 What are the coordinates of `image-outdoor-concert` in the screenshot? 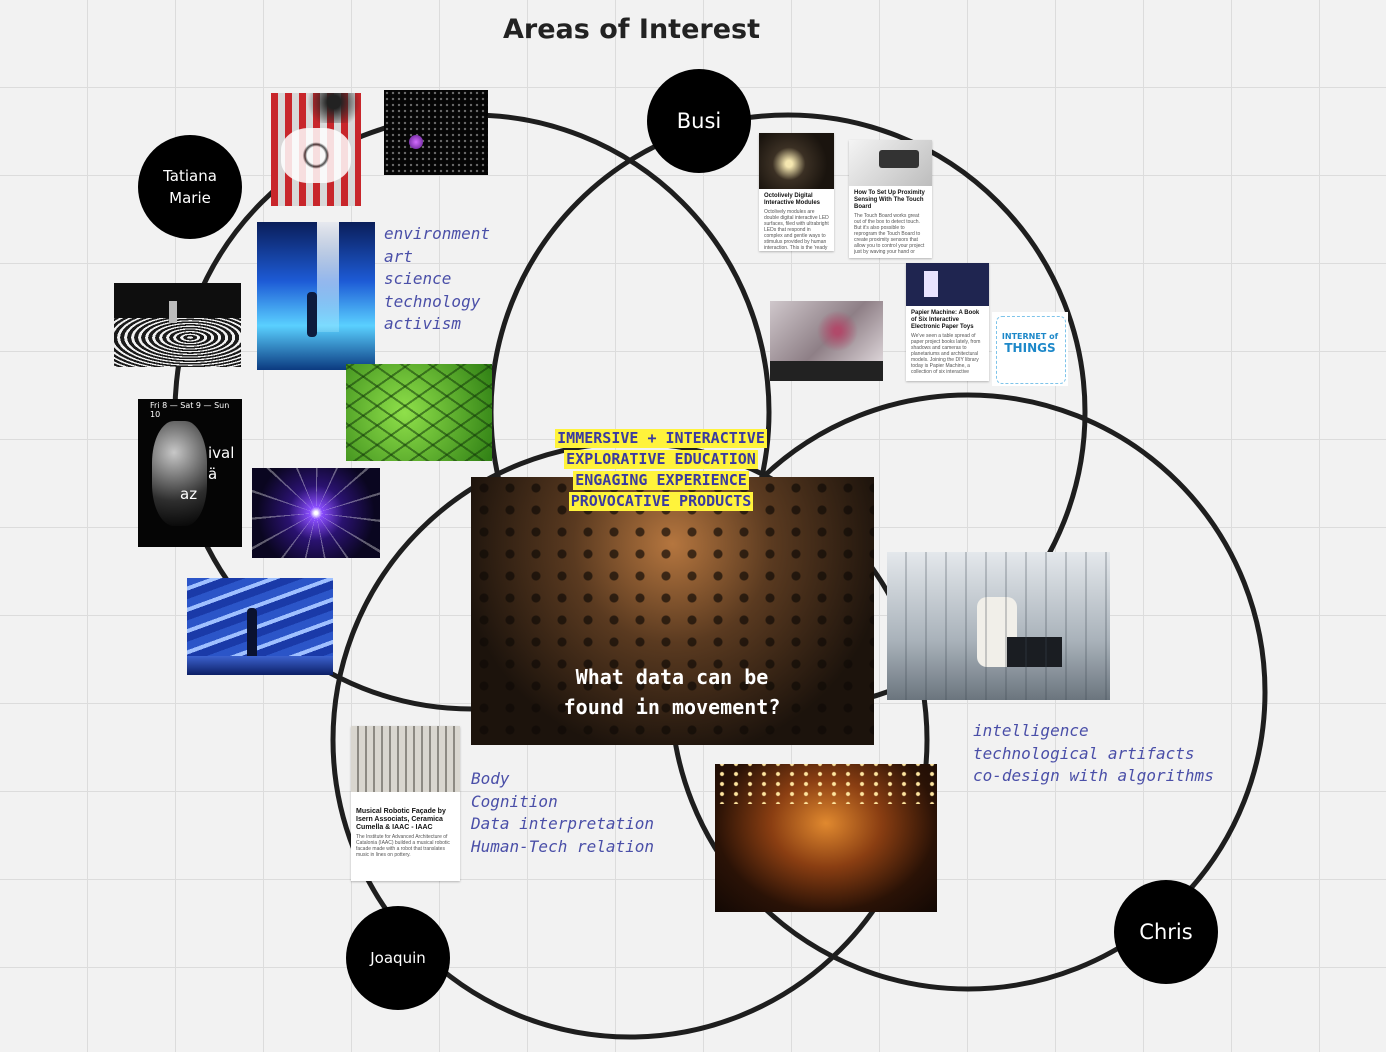 It's located at (826, 838).